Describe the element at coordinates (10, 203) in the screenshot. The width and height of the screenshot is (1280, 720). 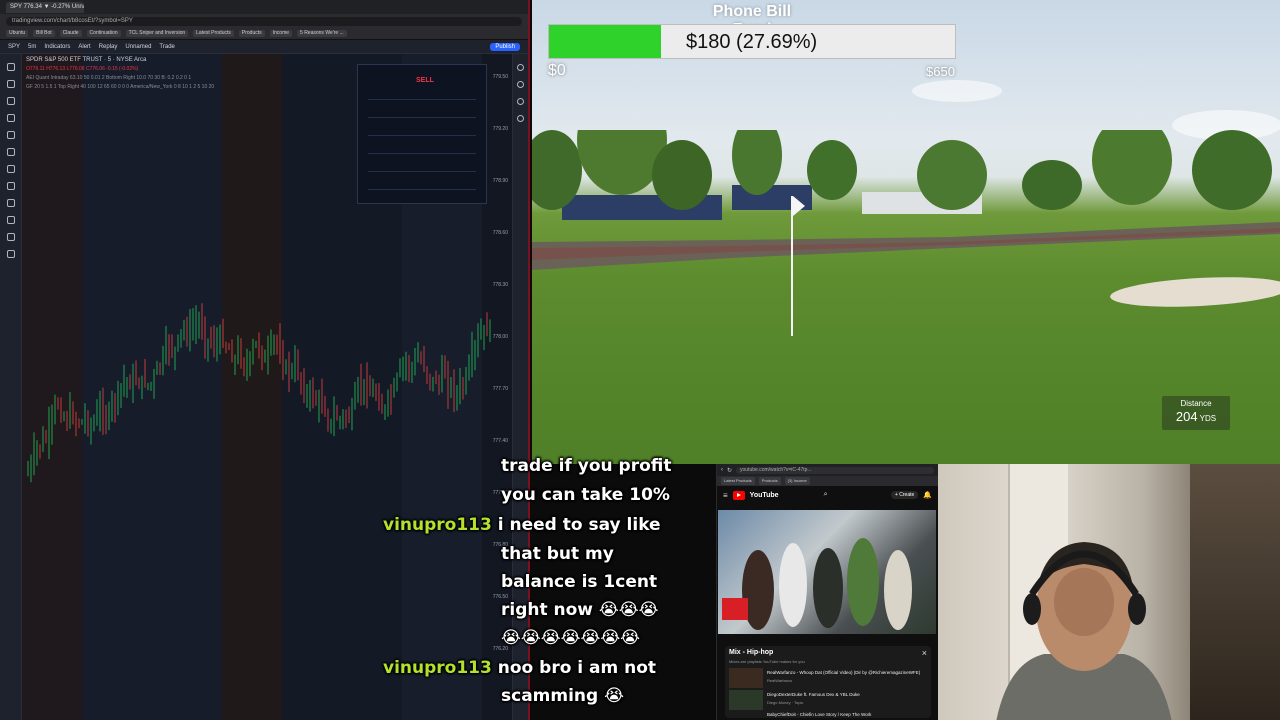
I see `magnet-tool-icon` at that location.